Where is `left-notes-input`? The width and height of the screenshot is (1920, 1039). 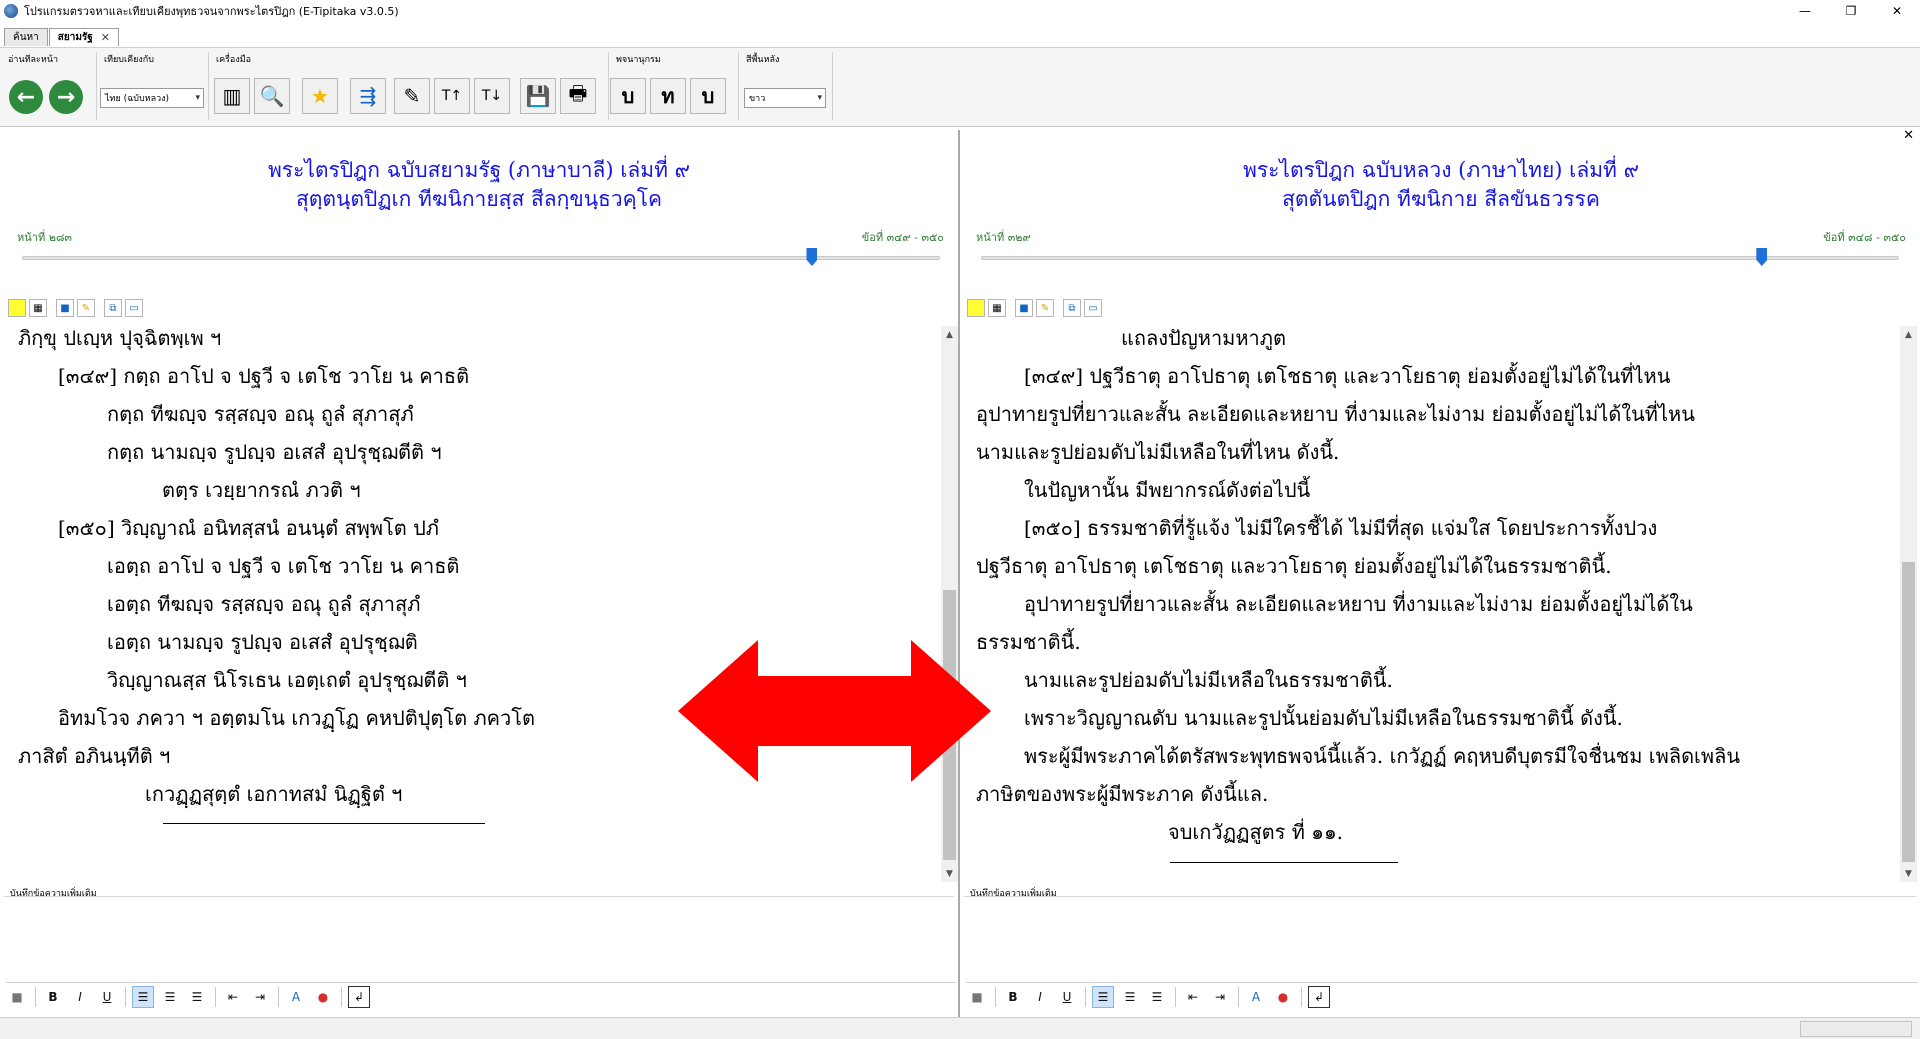
left-notes-input is located at coordinates (479, 937).